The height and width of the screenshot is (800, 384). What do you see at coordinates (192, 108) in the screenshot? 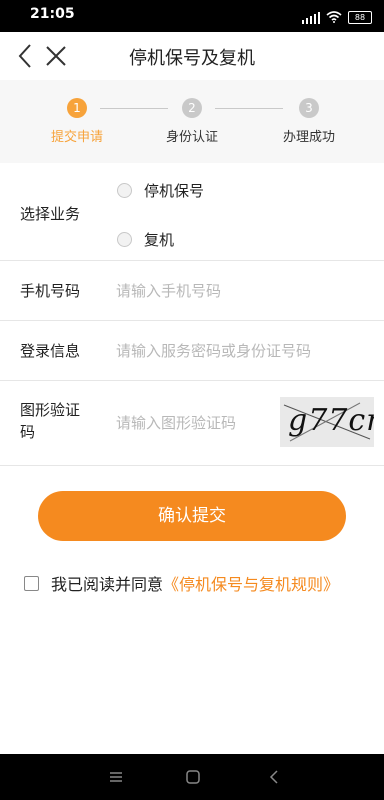
I see `step-number: 2` at bounding box center [192, 108].